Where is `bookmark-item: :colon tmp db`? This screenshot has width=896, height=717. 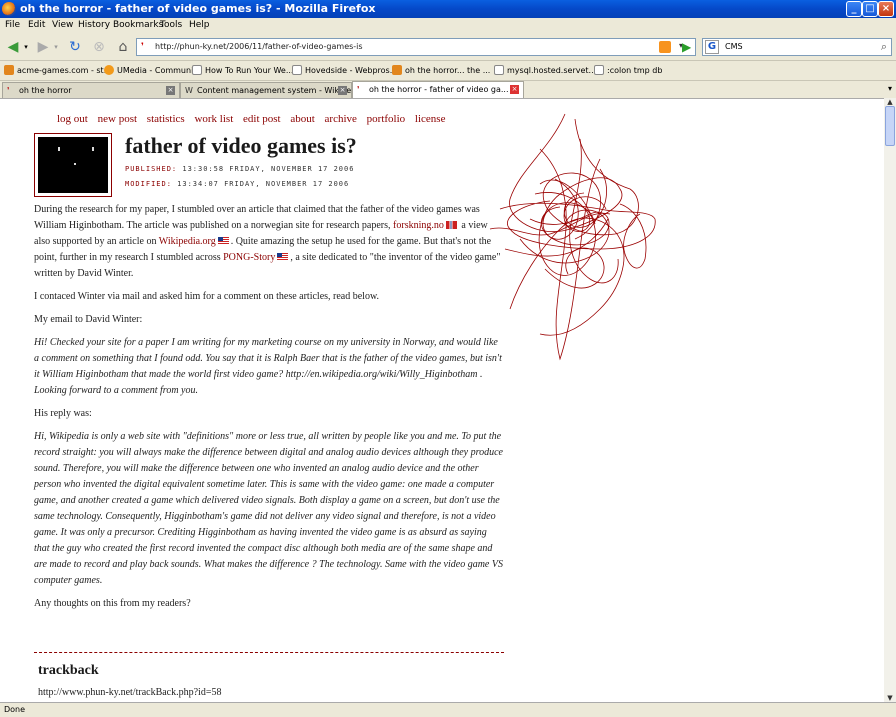 bookmark-item: :colon tmp db is located at coordinates (628, 70).